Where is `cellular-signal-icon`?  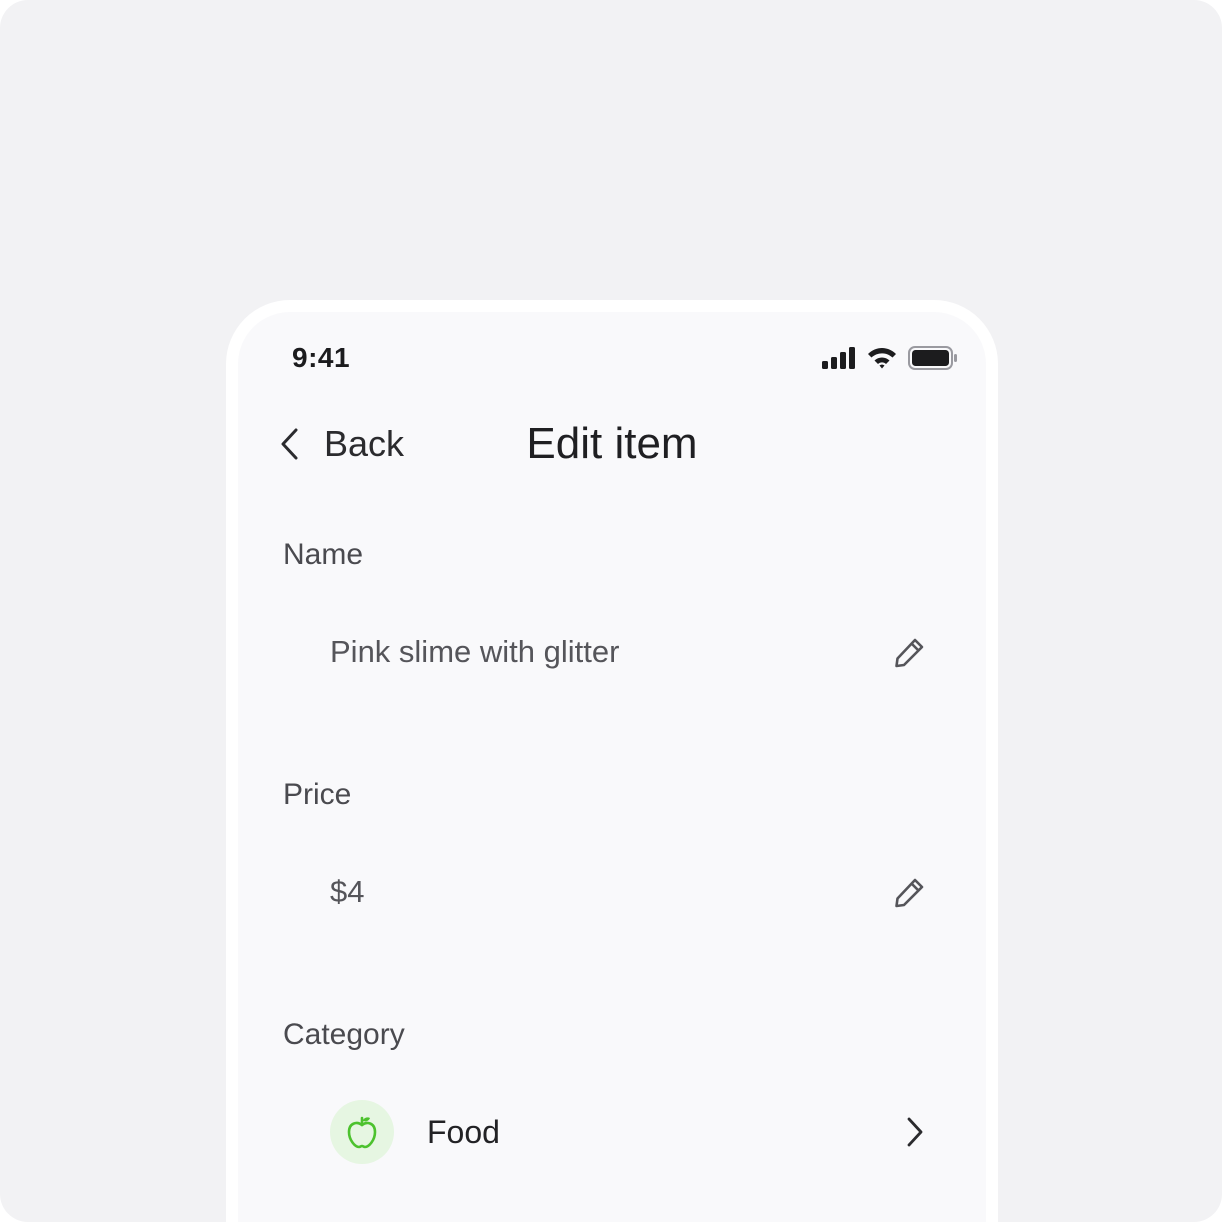
cellular-signal-icon is located at coordinates (838, 358).